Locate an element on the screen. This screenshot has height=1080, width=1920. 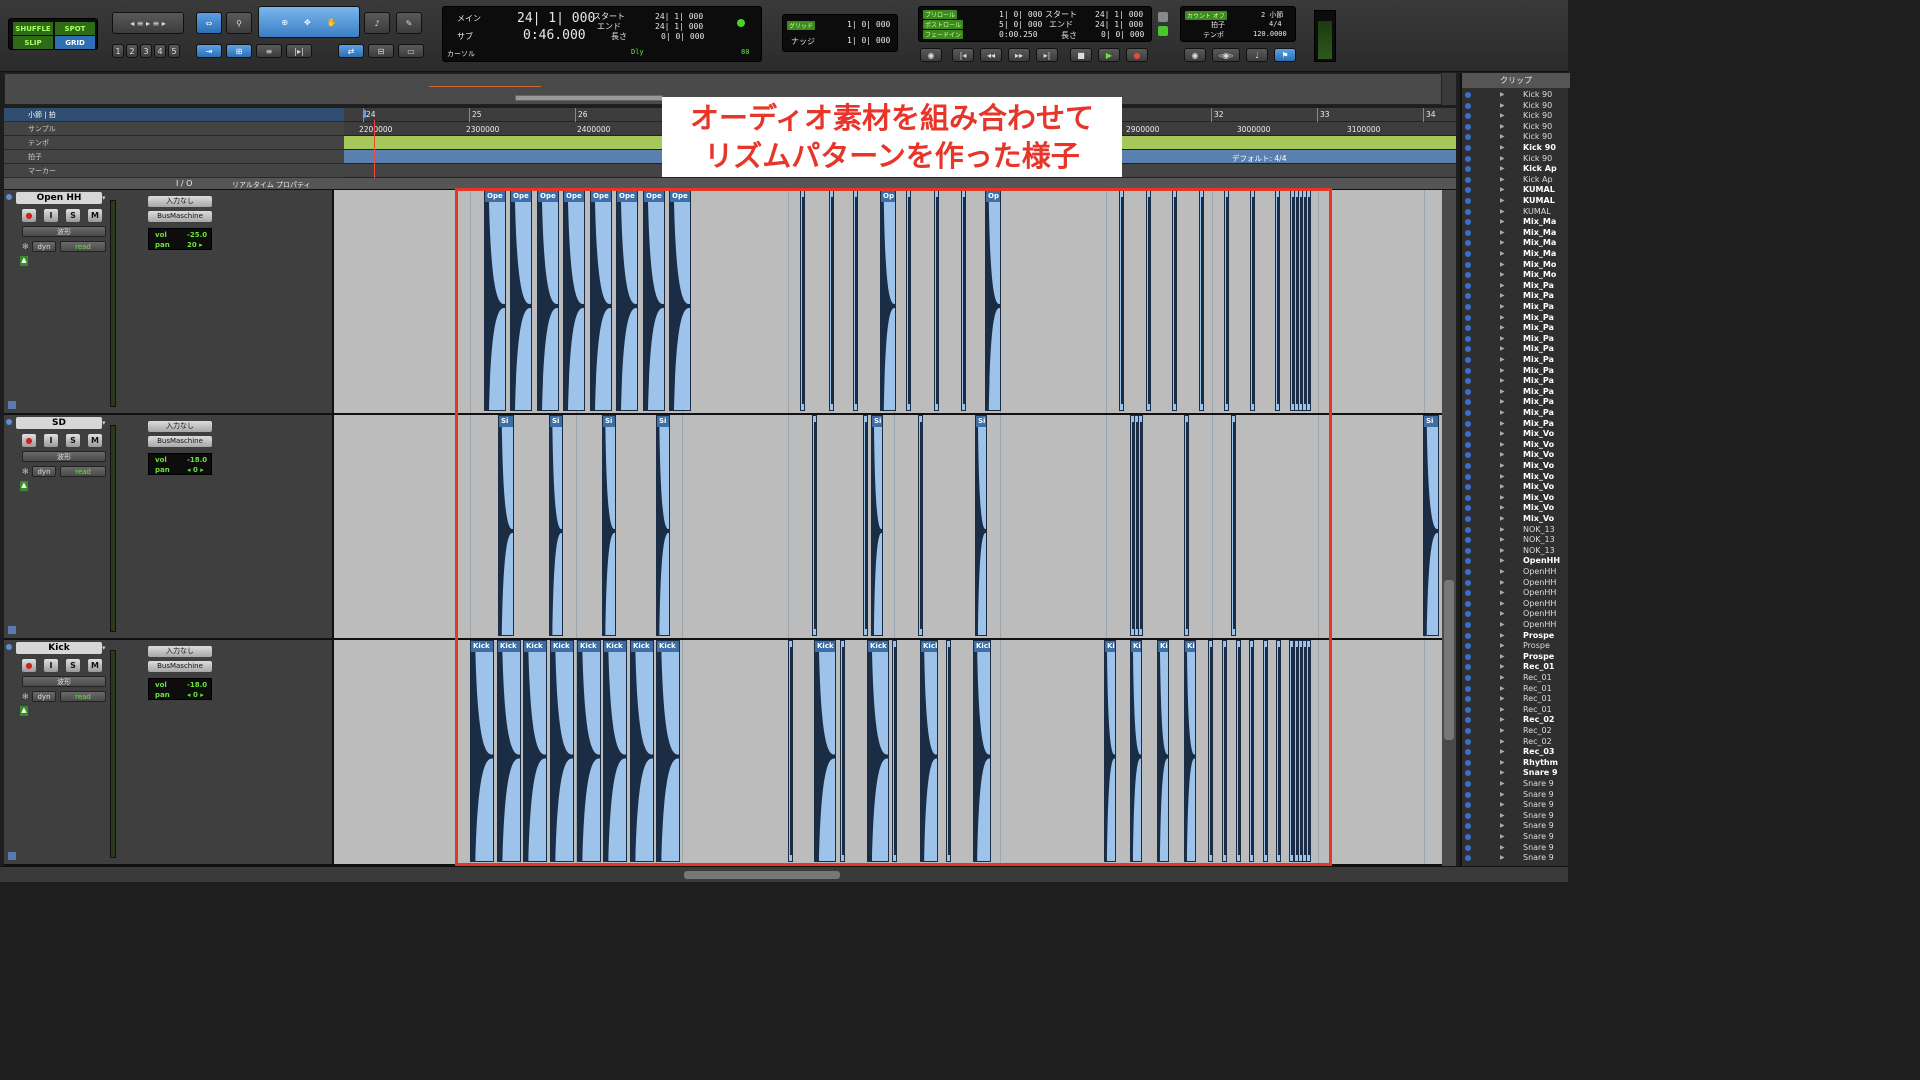
tempo-meter-display: カウント オフ 2 小節 拍子 4/4 テンポ 120.0000 is located at coordinates (1238, 24).